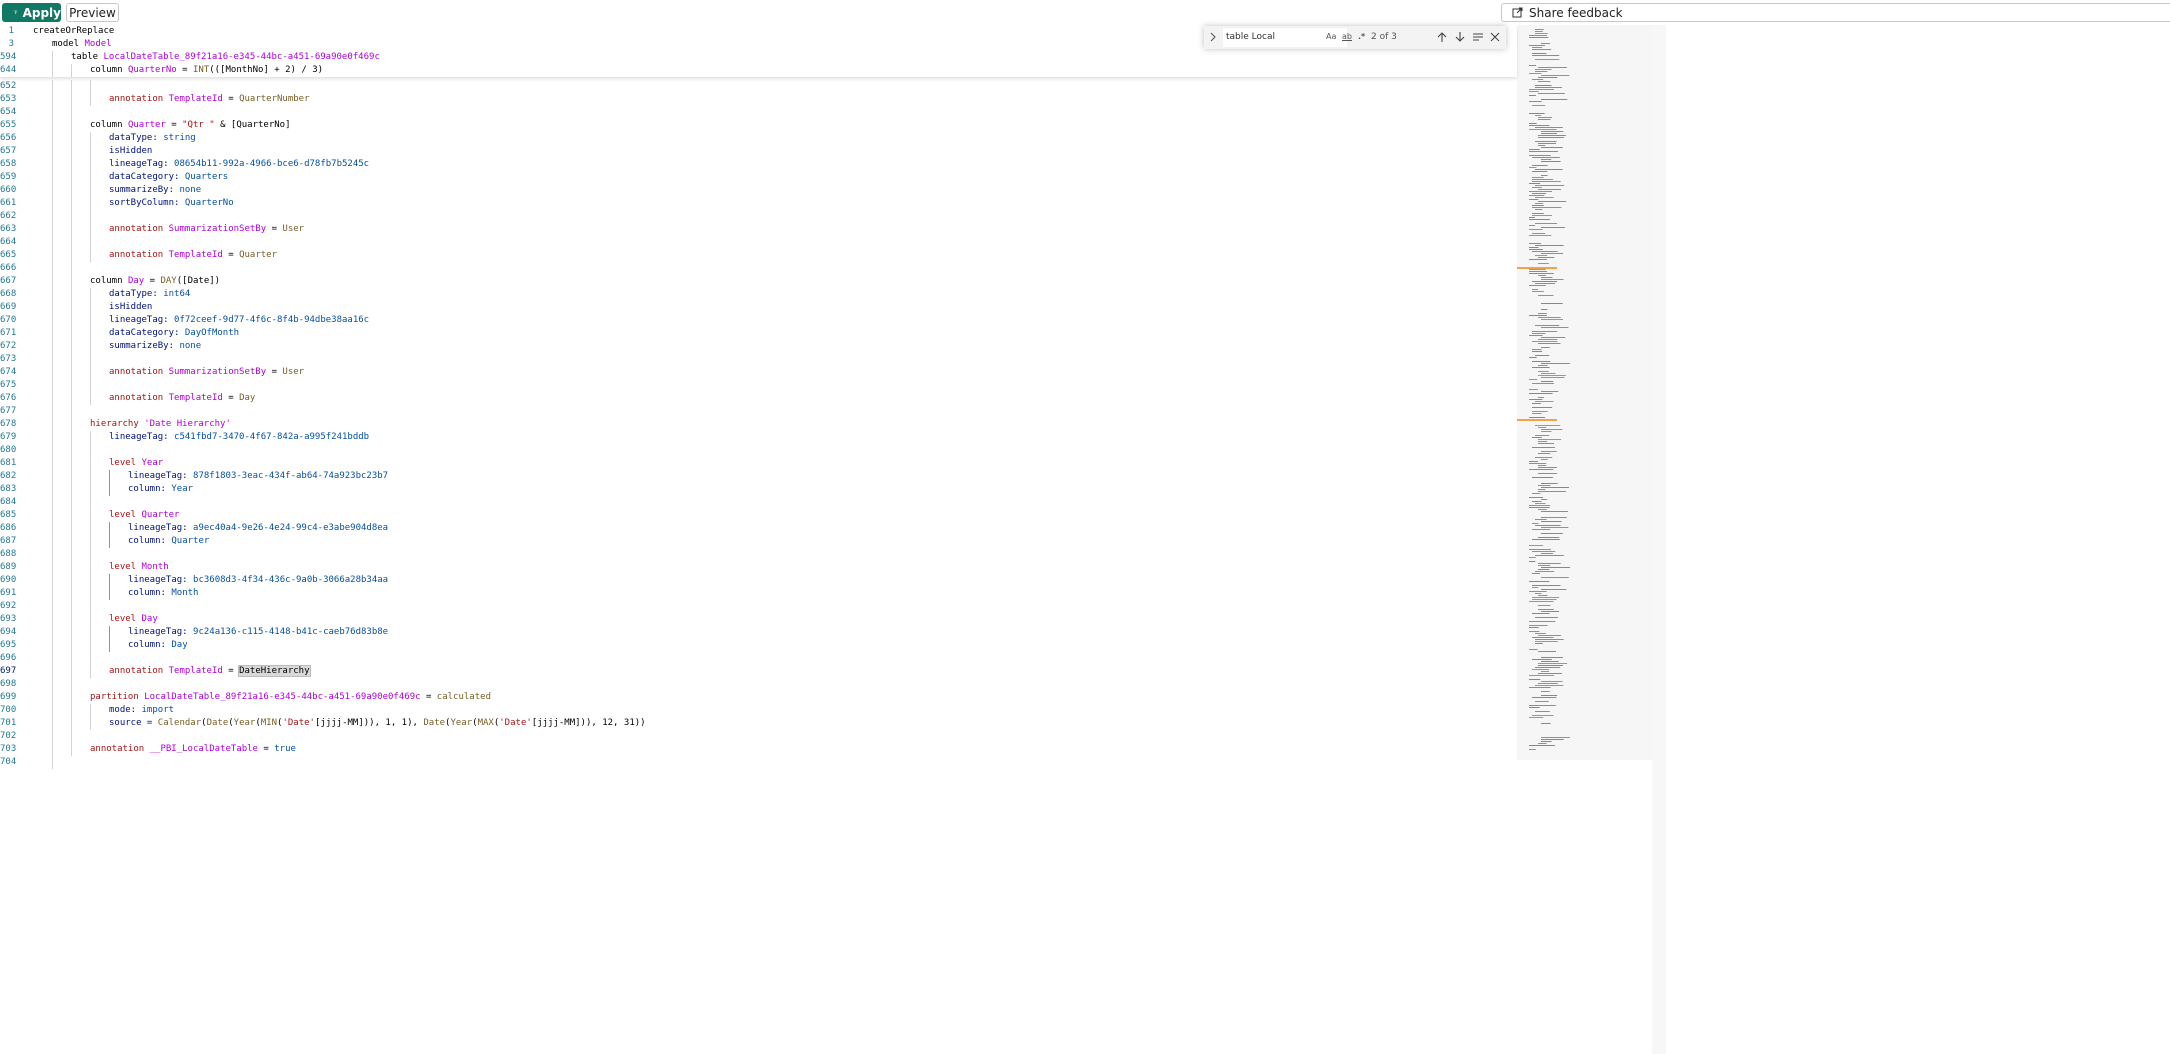 The image size is (2170, 1054). I want to click on code-token: annotation, so click(139, 255).